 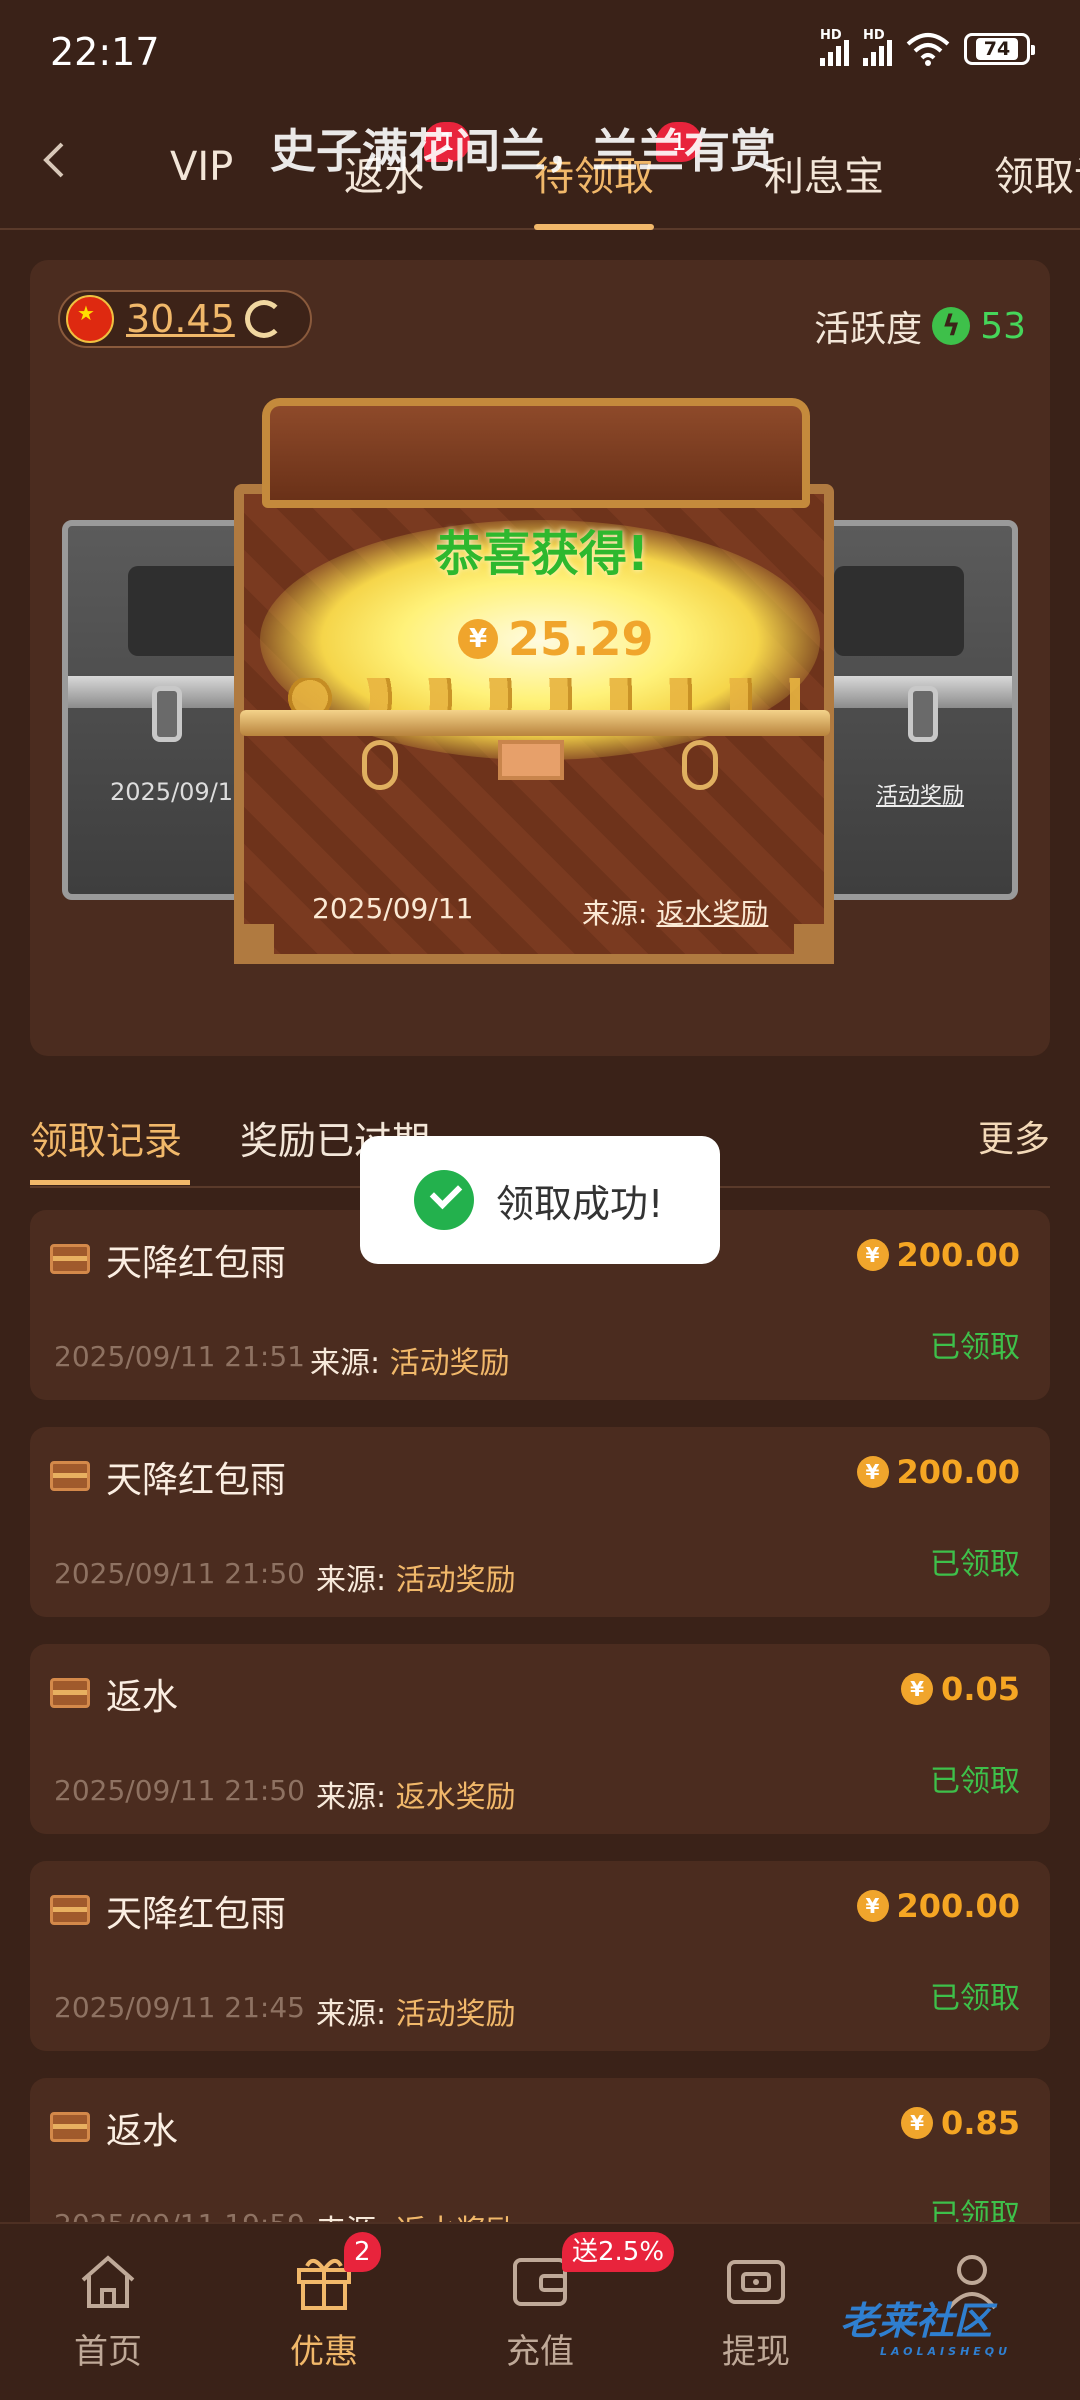 I want to click on china-flag-icon, so click(x=90, y=319).